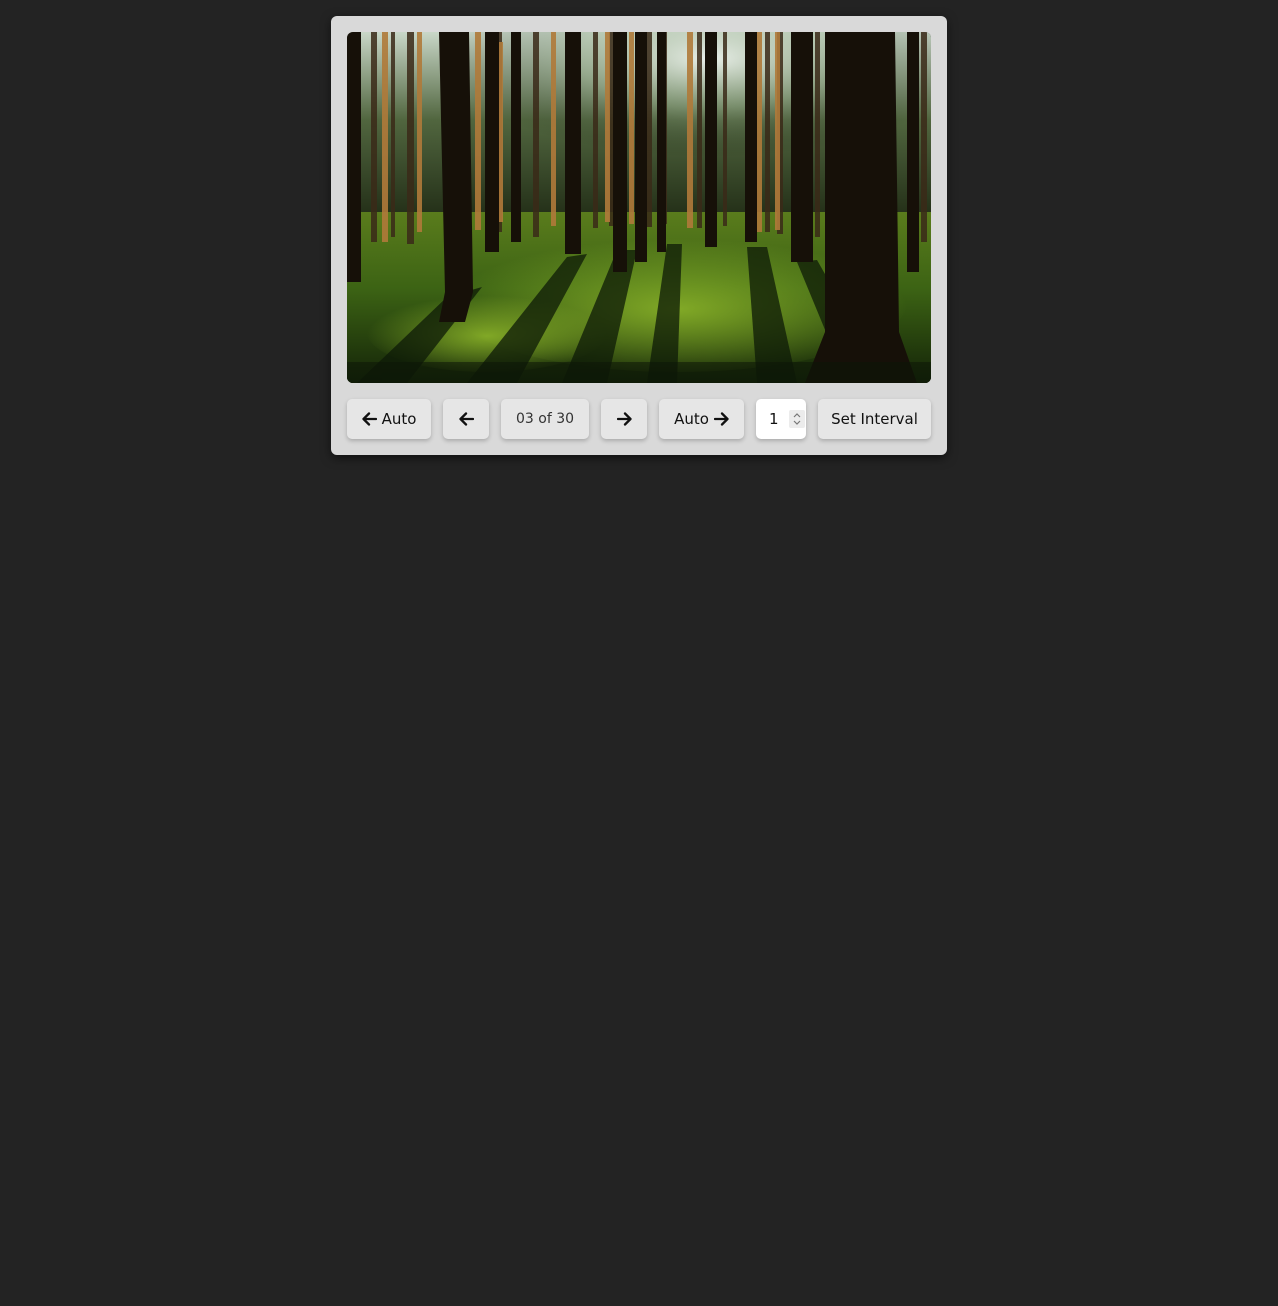 The image size is (1278, 1306). Describe the element at coordinates (399, 419) in the screenshot. I see `auto-prev-label: Auto` at that location.